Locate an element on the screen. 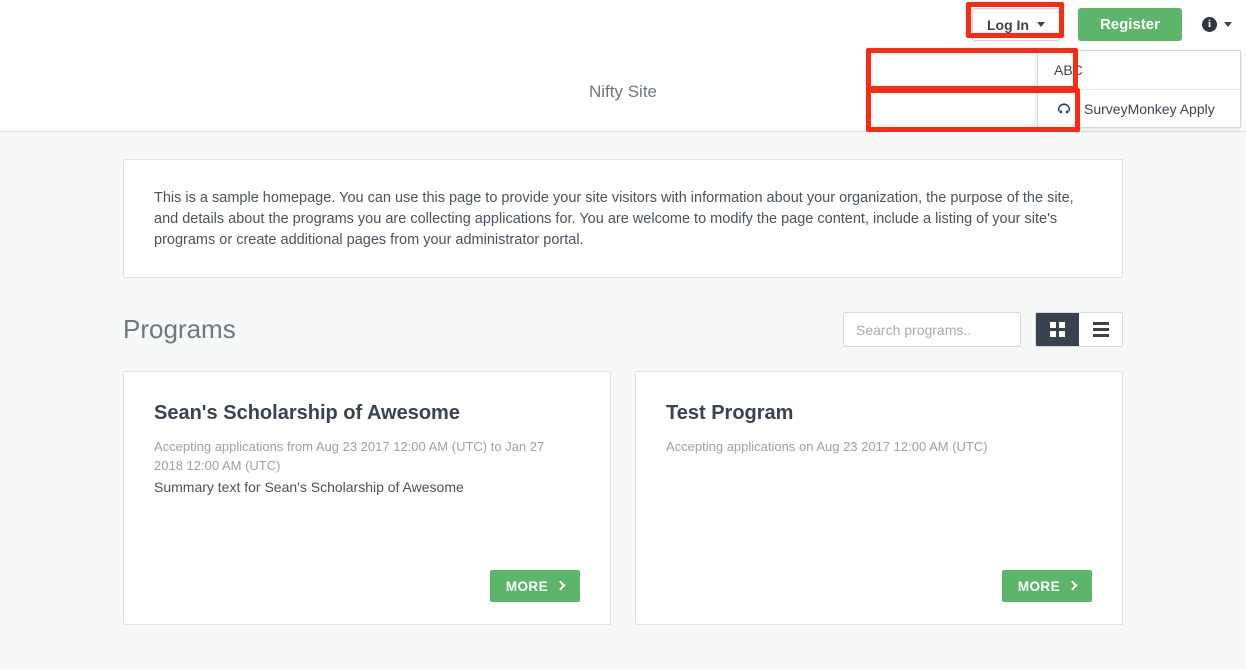  info-icon: i is located at coordinates (1209, 24).